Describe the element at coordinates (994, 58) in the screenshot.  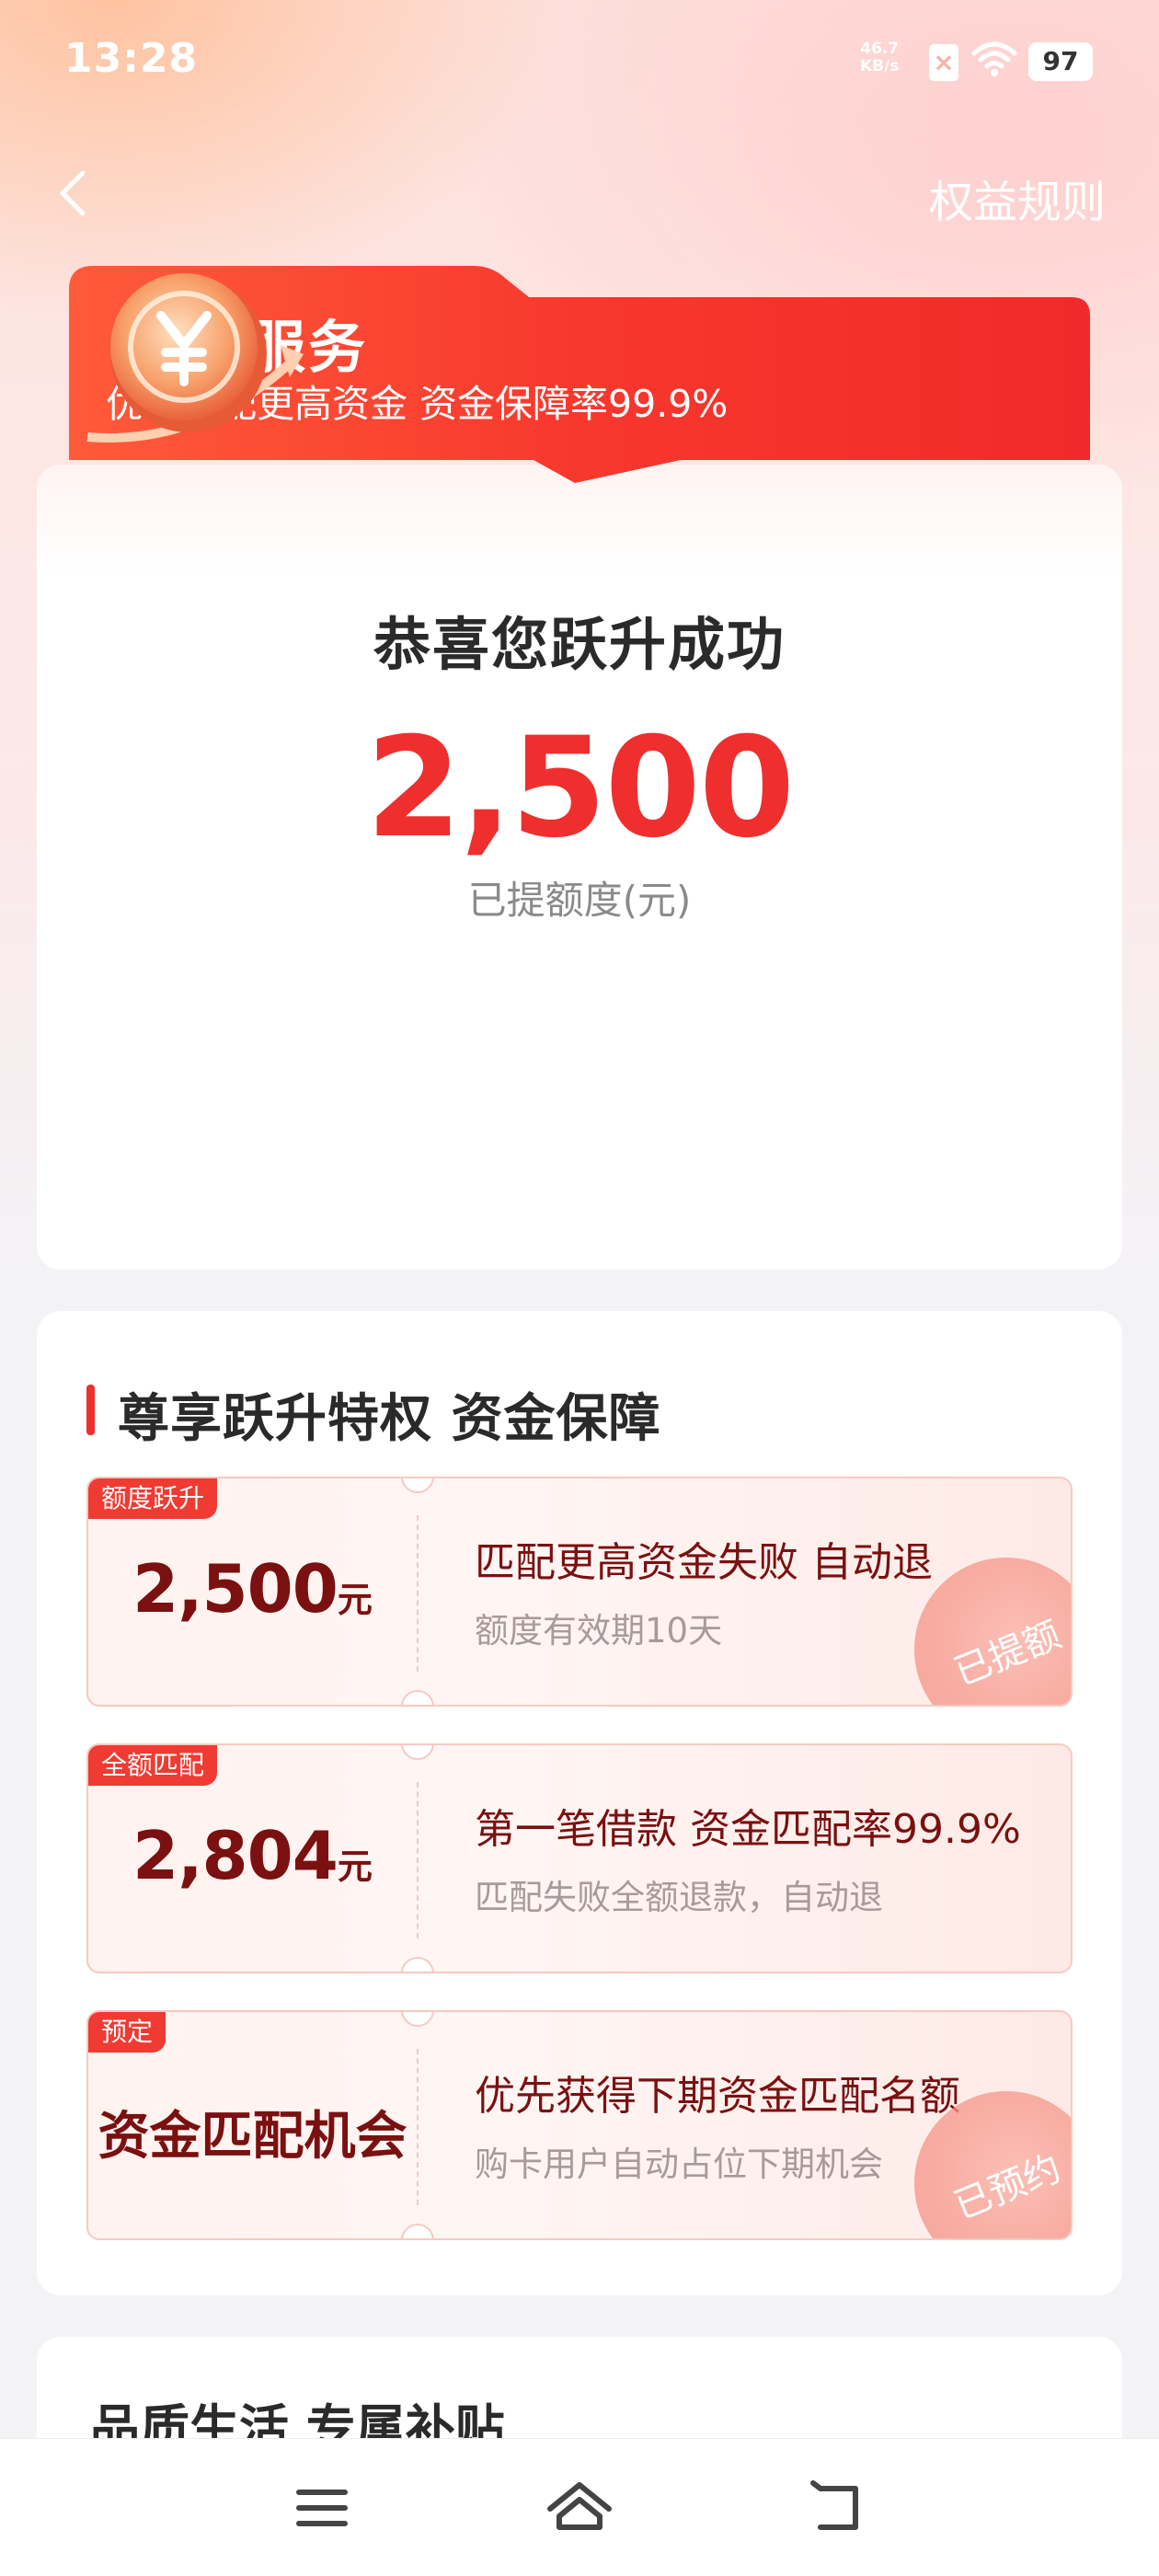
I see `wifi-icon` at that location.